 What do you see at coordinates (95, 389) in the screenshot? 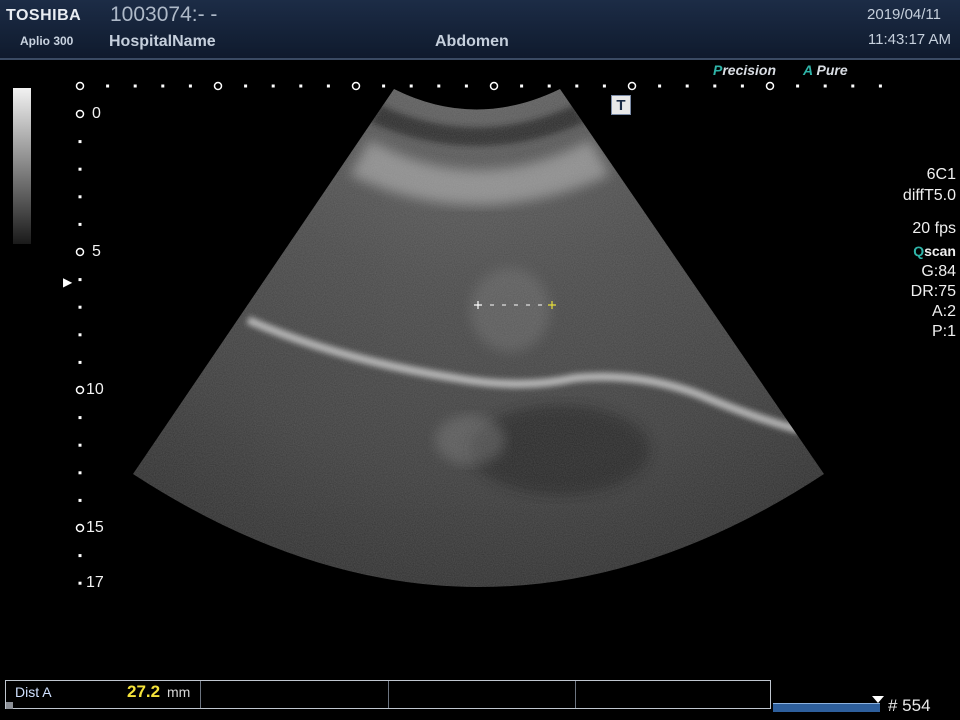
I see `depth-label-10: 10` at bounding box center [95, 389].